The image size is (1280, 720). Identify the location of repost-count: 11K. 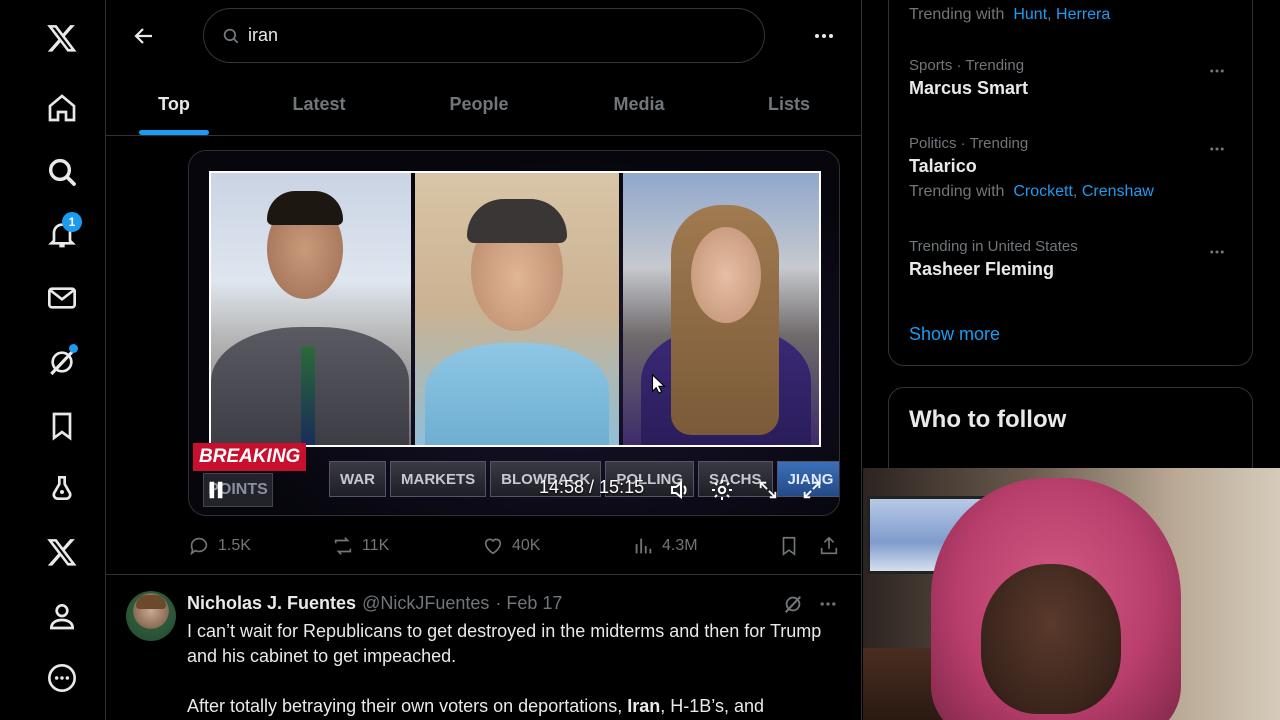
(376, 545).